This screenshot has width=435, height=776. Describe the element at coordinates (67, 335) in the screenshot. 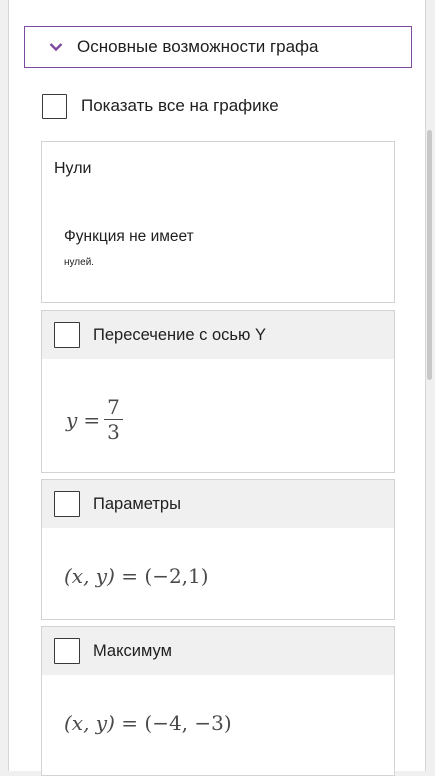

I see `y-intercept-checkbox` at that location.